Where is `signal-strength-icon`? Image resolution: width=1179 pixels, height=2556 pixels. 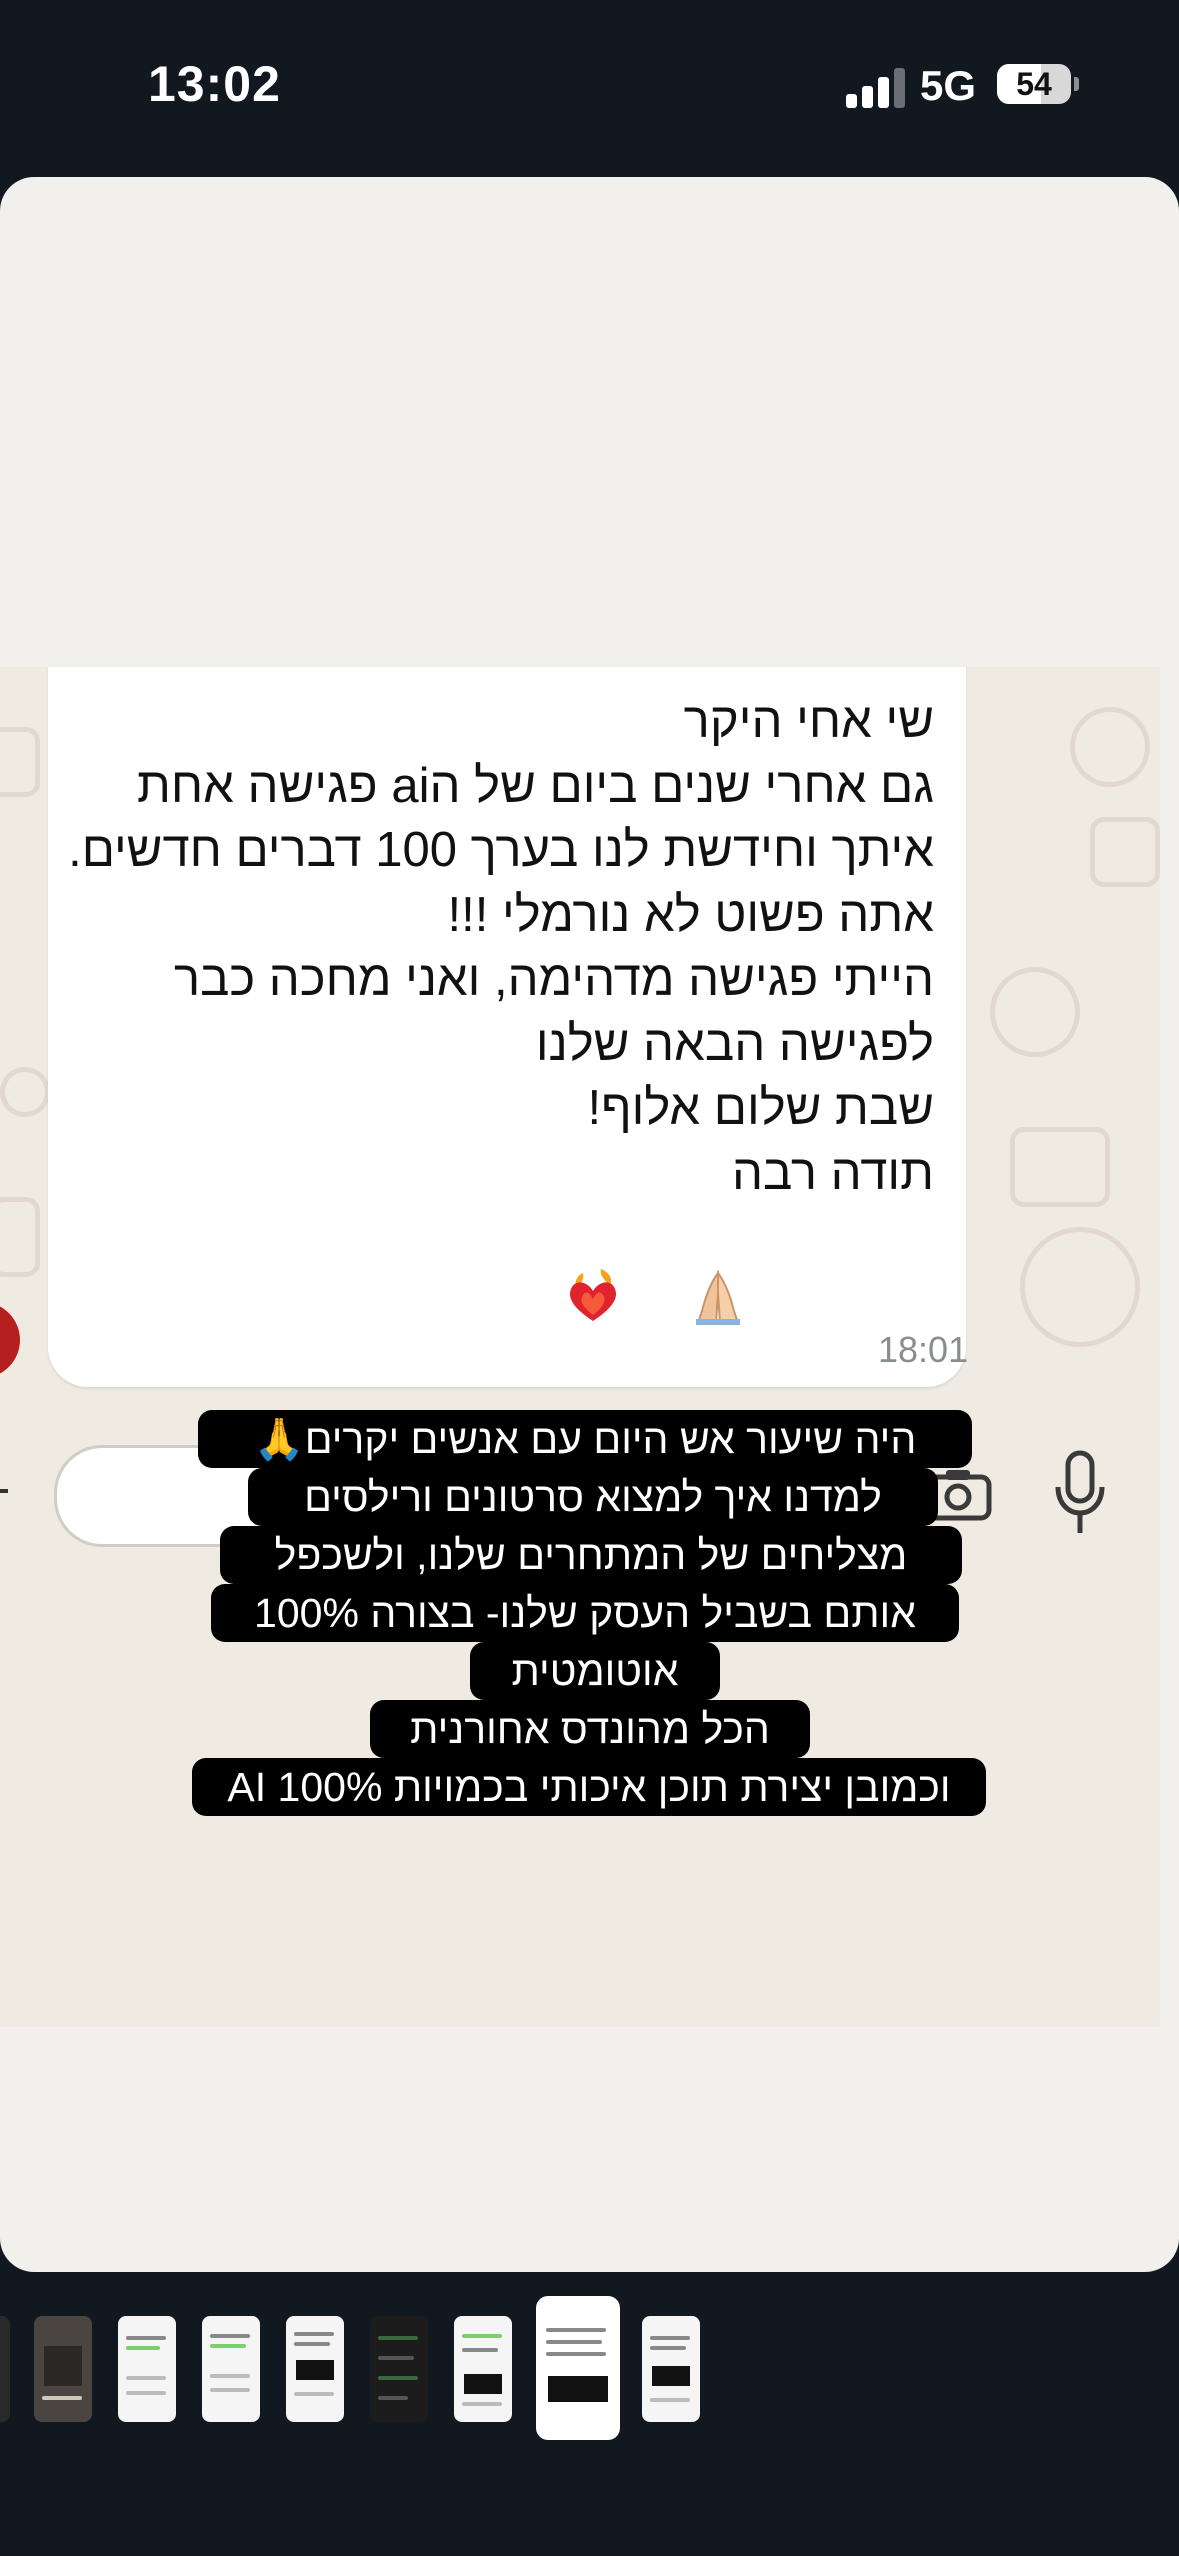
signal-strength-icon is located at coordinates (876, 87).